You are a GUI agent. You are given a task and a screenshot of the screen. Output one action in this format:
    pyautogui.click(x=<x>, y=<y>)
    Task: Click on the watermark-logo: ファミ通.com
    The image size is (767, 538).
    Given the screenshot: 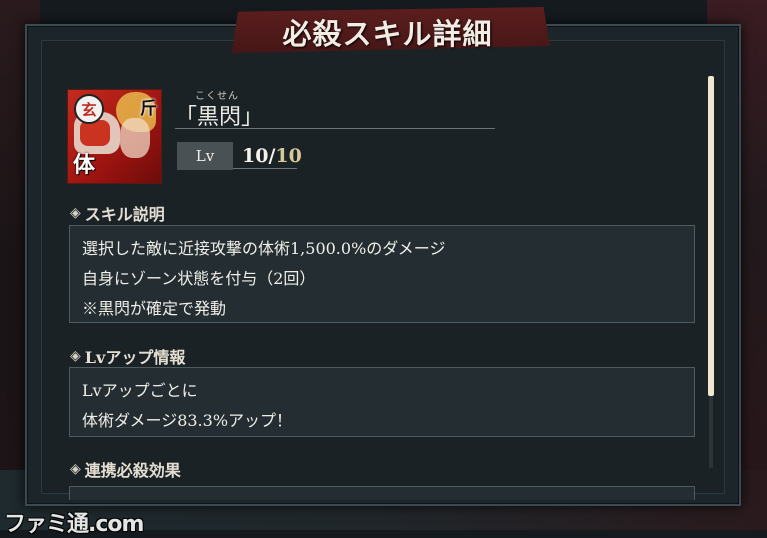 What is the action you would take?
    pyautogui.click(x=74, y=524)
    